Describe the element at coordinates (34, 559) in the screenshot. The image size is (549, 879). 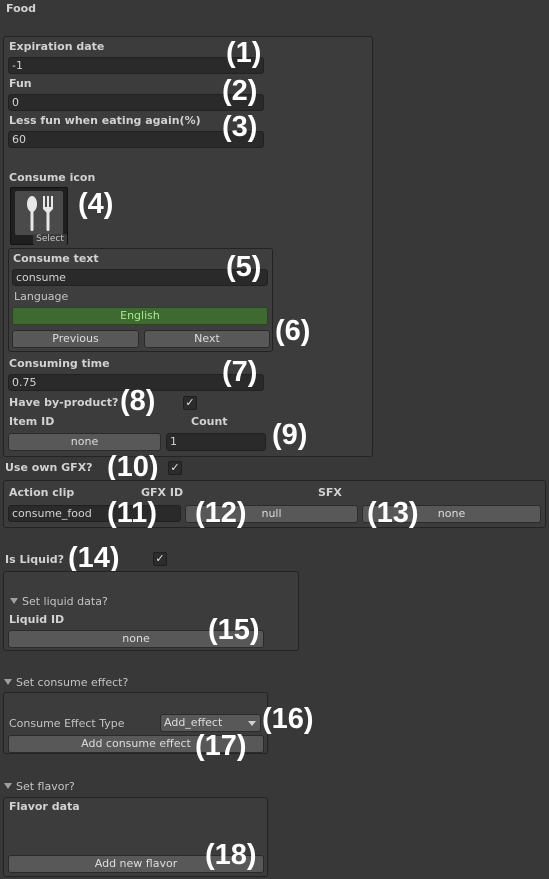
I see `is-liquid-label: Is Liquid?` at that location.